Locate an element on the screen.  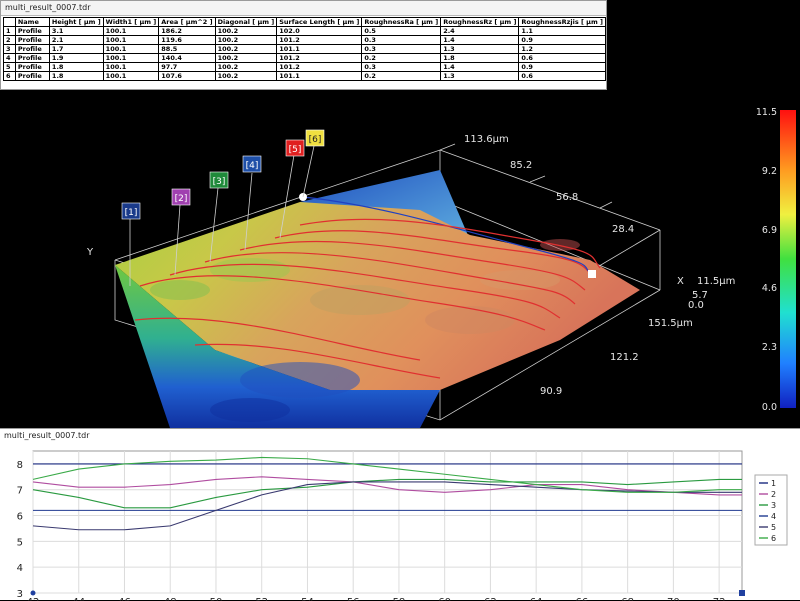
x-axis-label-mid2: 90.9 is located at coordinates (551, 391).